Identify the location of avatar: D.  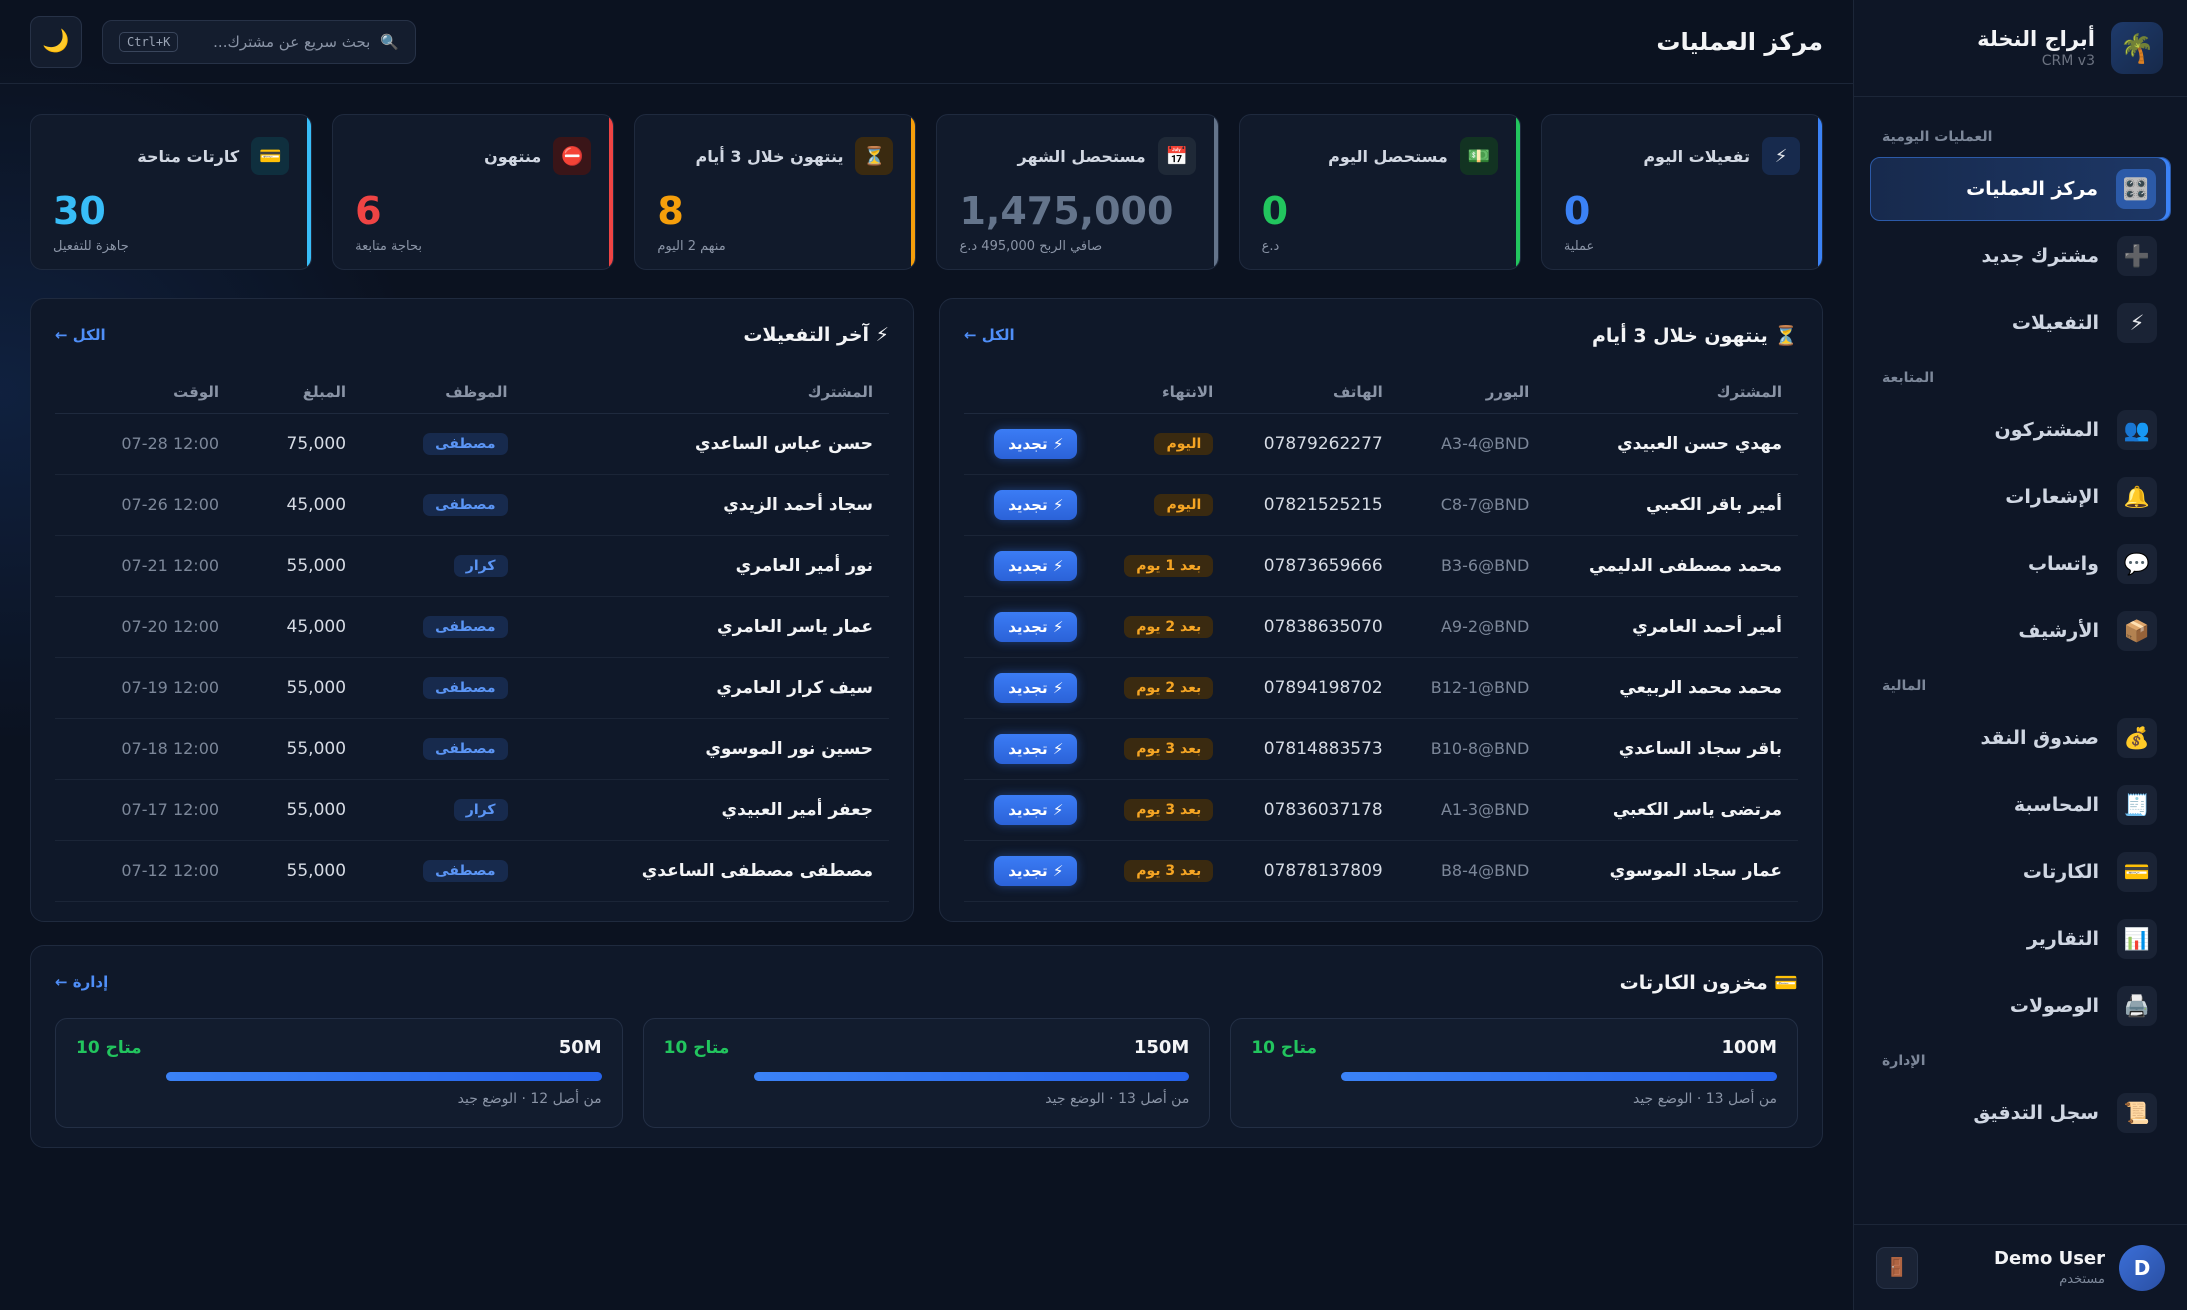
(2142, 1267).